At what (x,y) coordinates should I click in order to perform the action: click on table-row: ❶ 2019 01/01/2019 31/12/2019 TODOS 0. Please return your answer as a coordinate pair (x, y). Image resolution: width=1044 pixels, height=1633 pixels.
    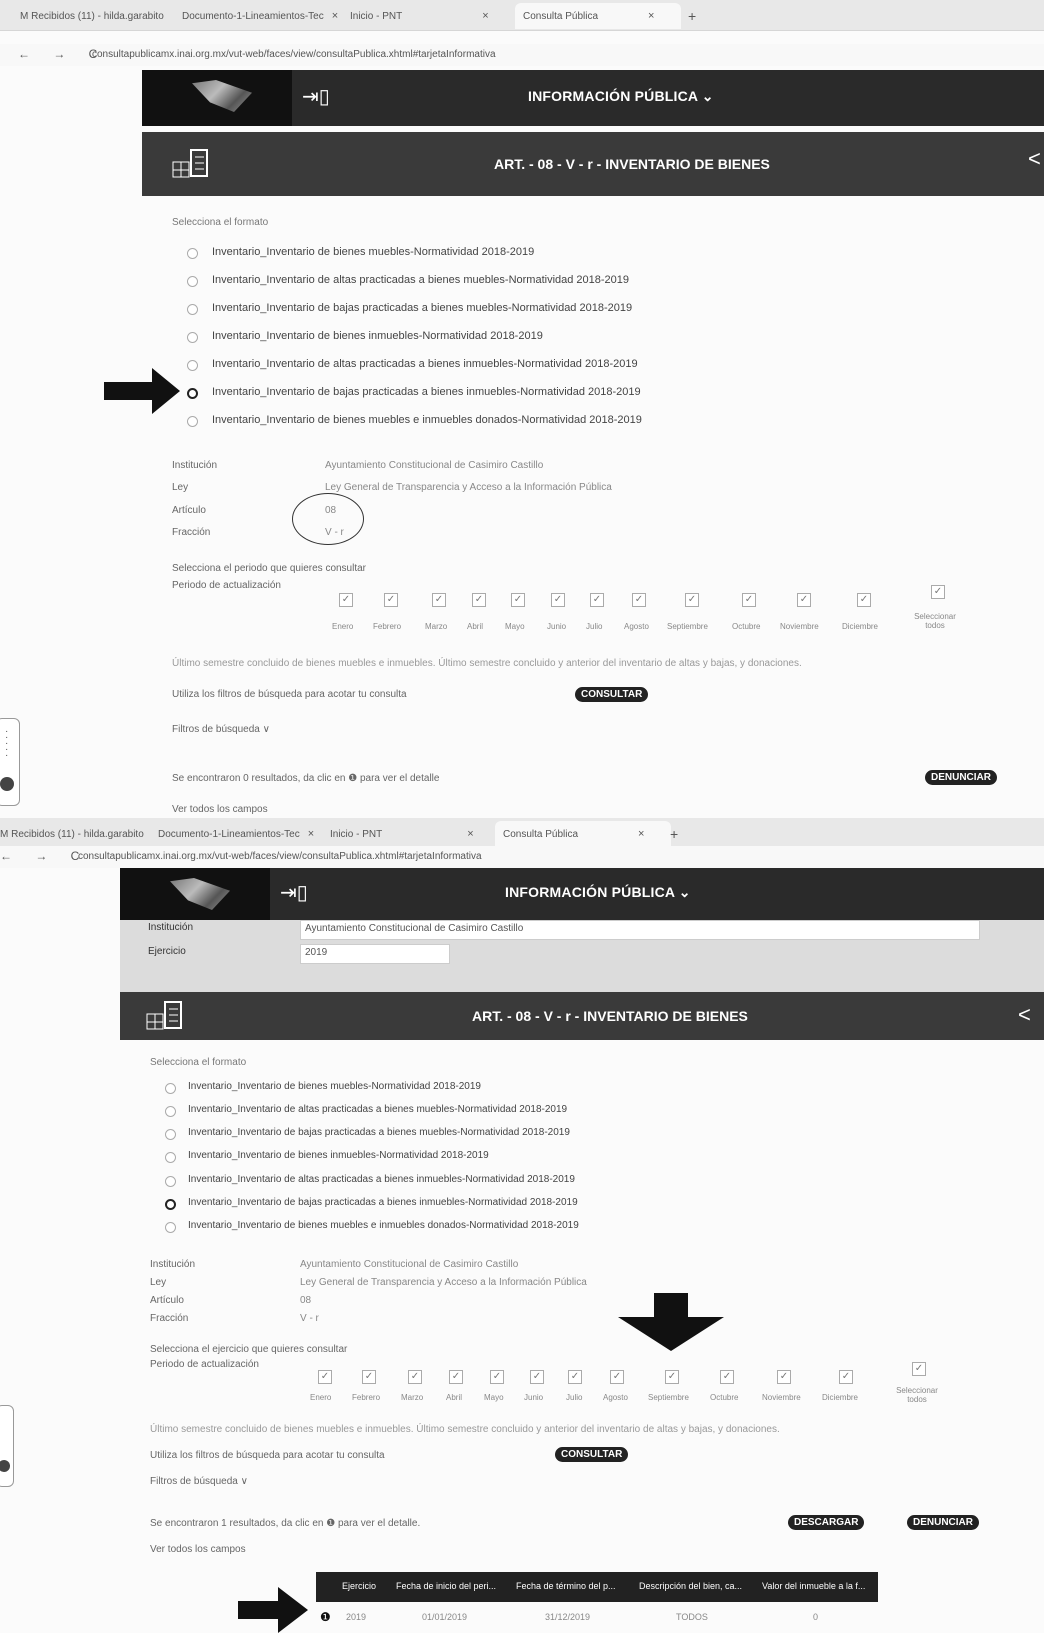
    Looking at the image, I should click on (597, 1619).